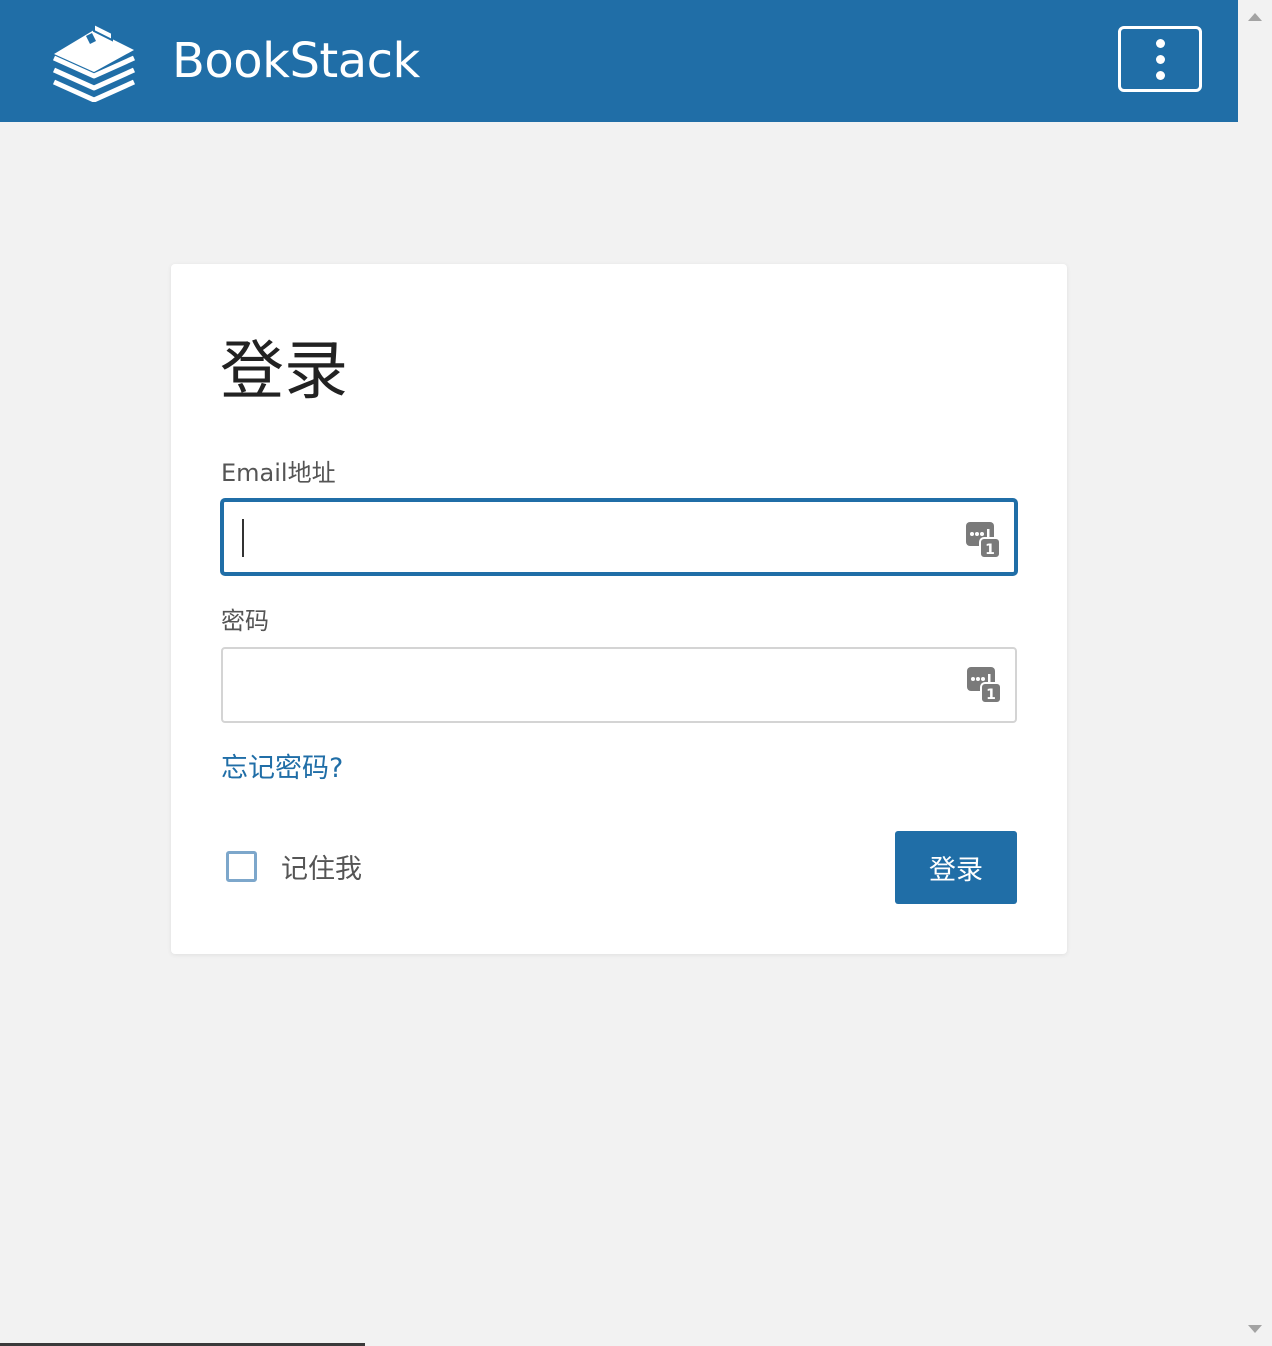 The height and width of the screenshot is (1346, 1272). I want to click on page-title: 登录, so click(284, 372).